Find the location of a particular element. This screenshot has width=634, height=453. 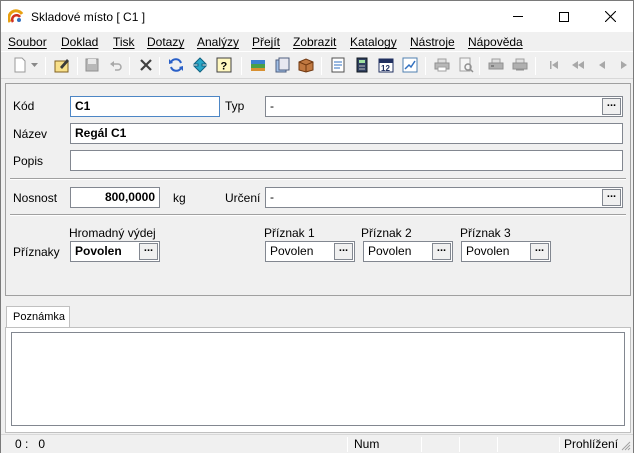

print-list-icon is located at coordinates (520, 64).